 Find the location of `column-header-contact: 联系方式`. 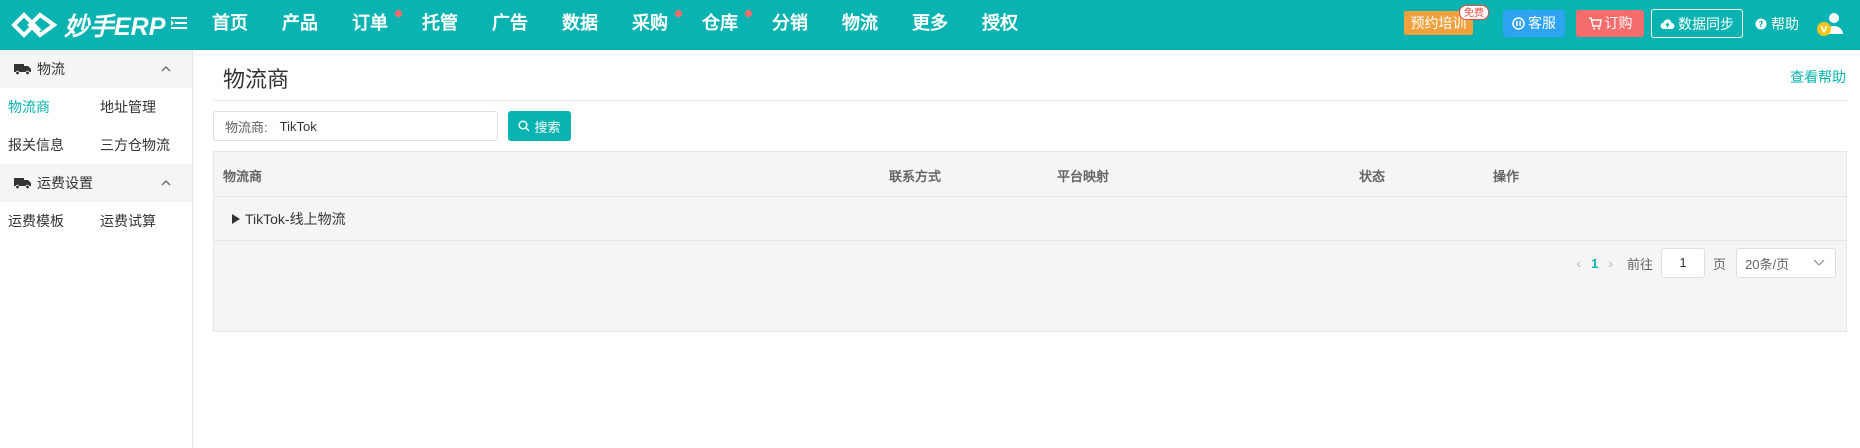

column-header-contact: 联系方式 is located at coordinates (915, 176).